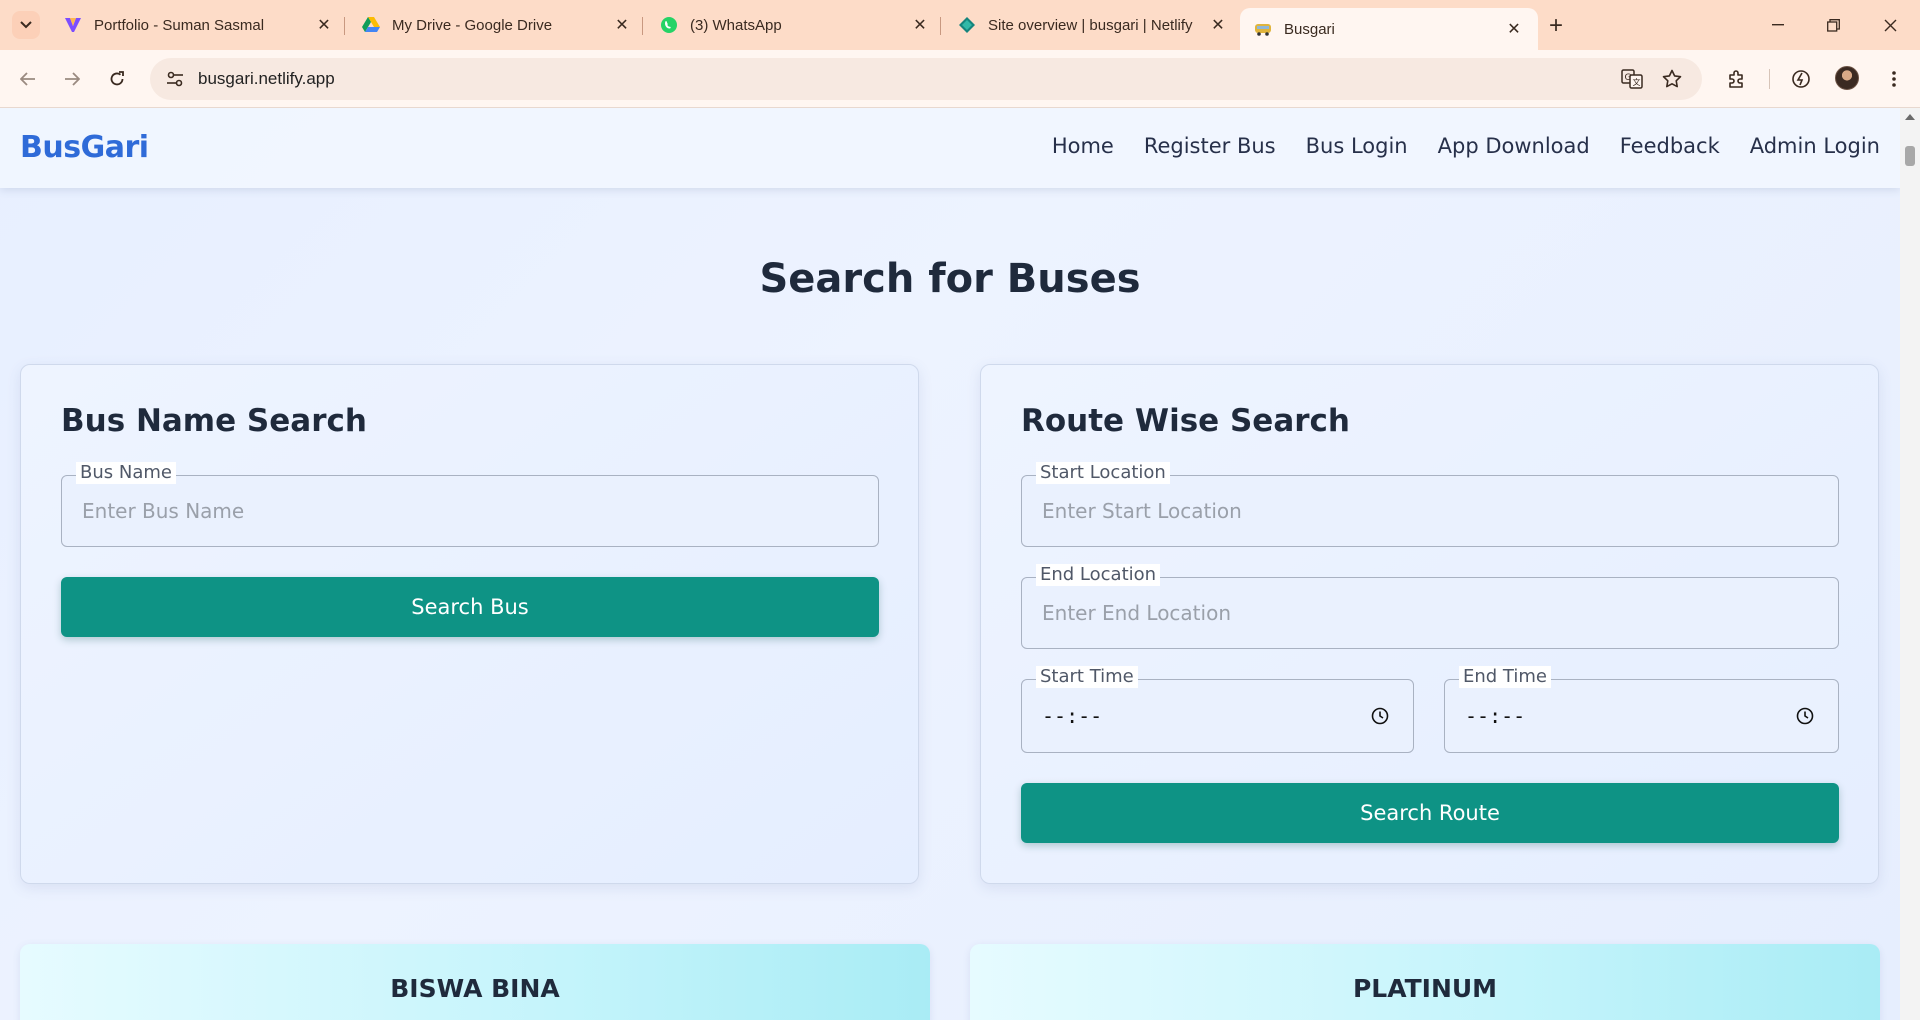  I want to click on scrollbar-thumb, so click(1910, 156).